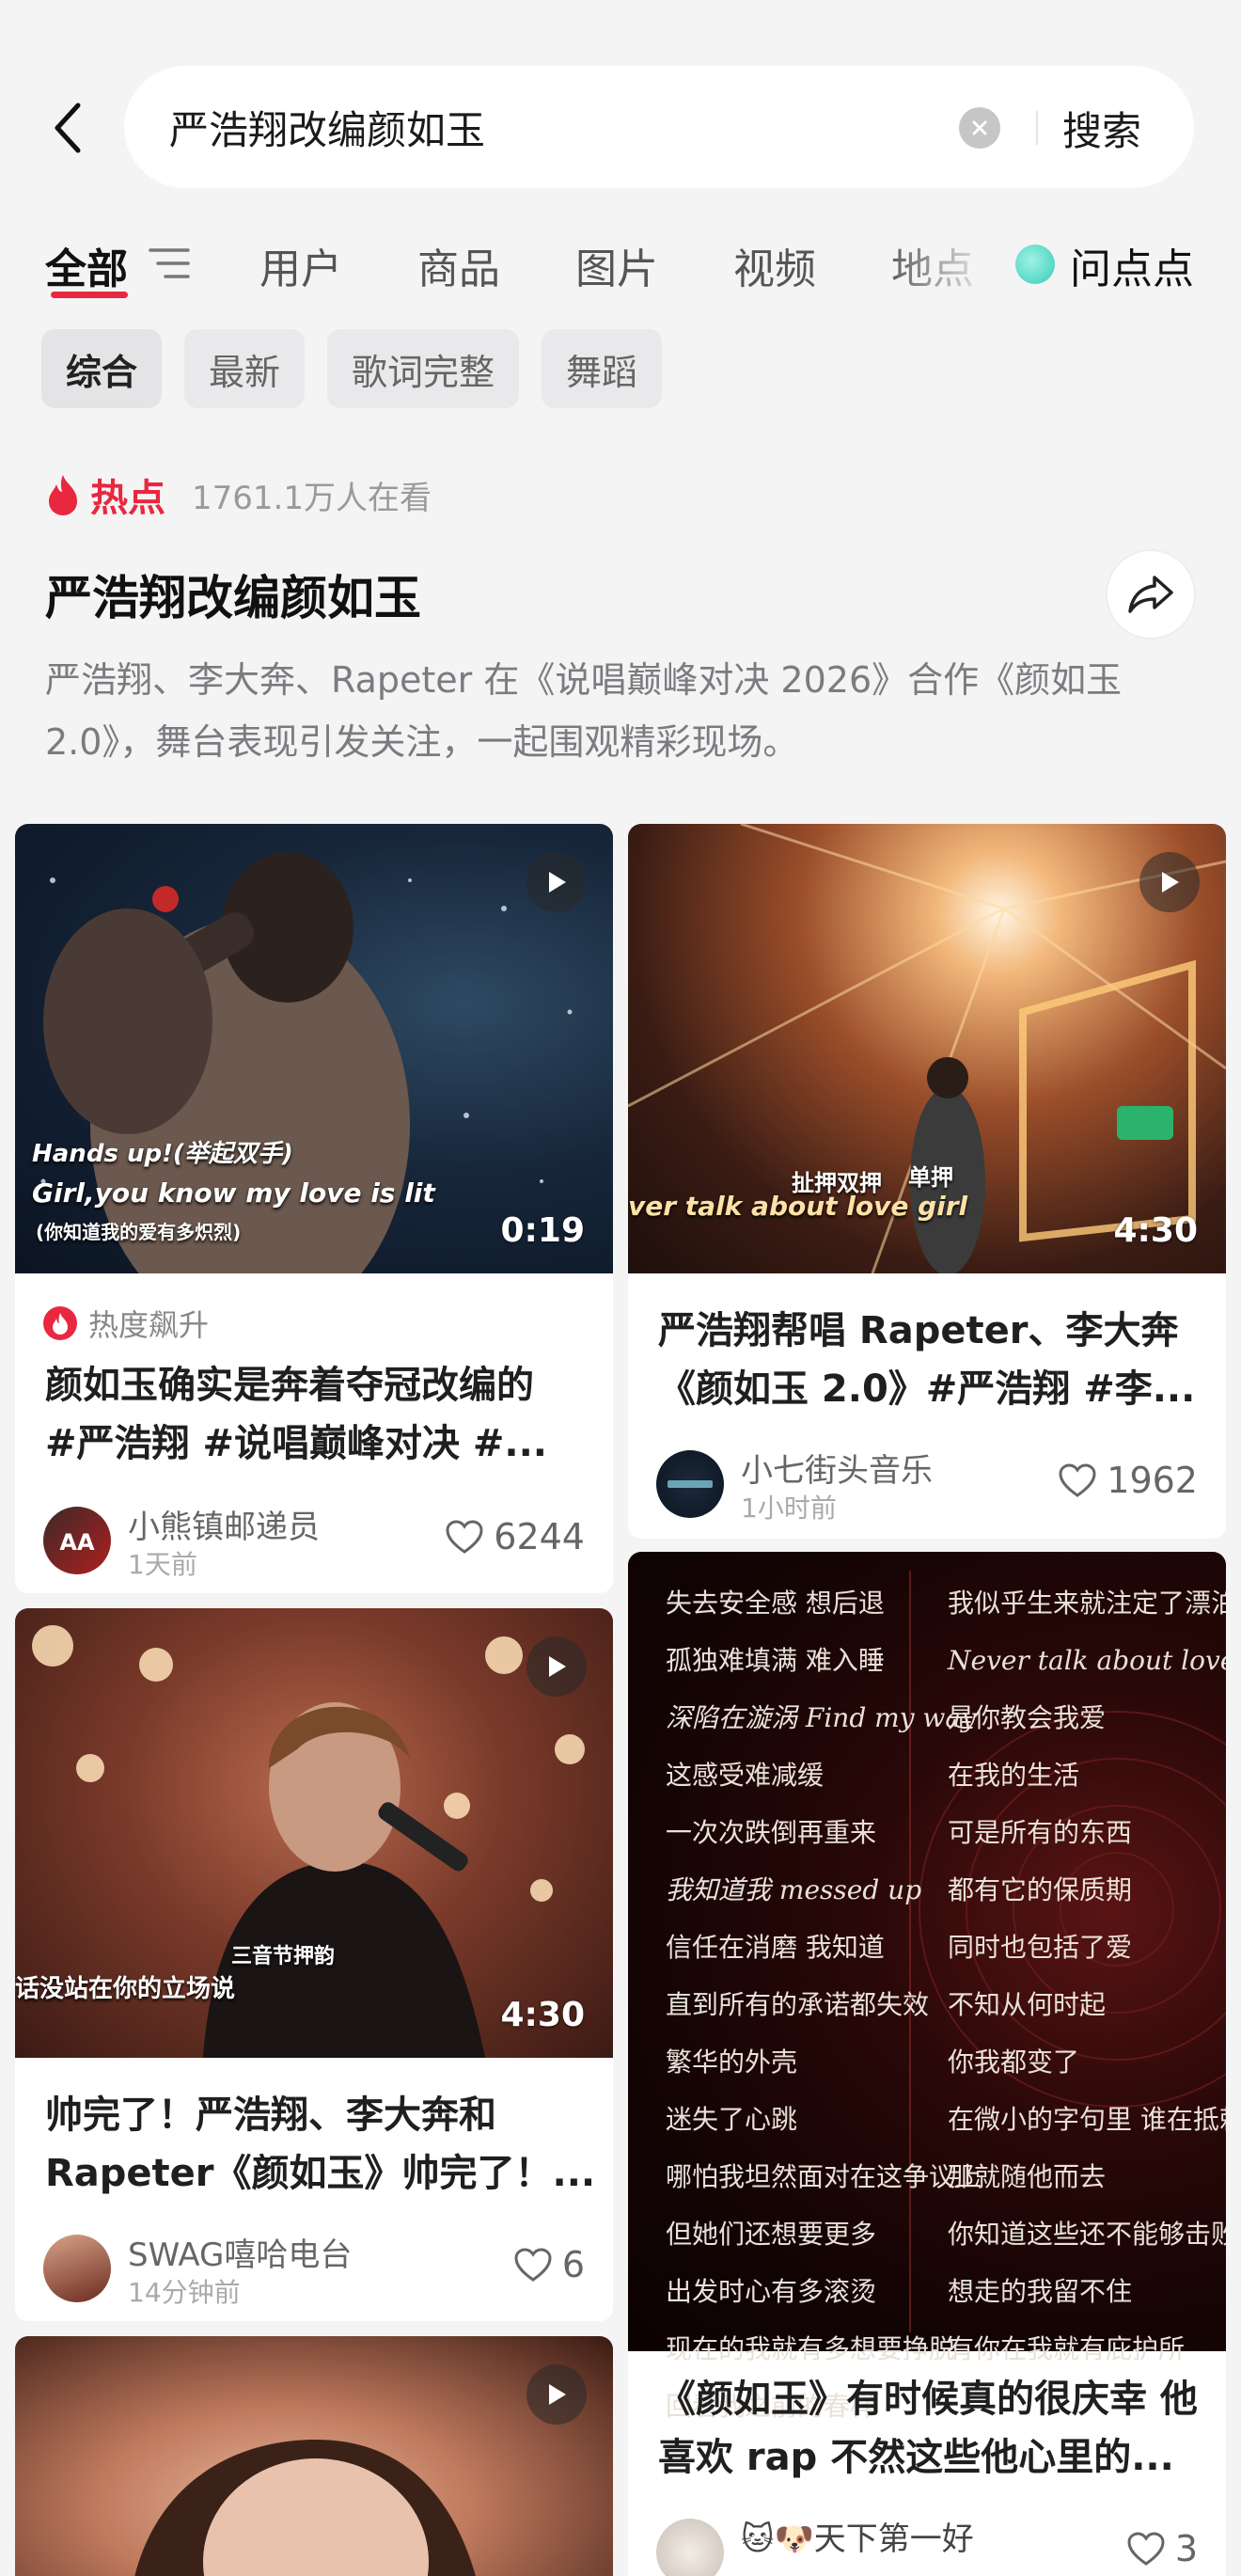 The image size is (1241, 2576). Describe the element at coordinates (858, 2536) in the screenshot. I see `author-name: 🐱🐶天下第一好` at that location.